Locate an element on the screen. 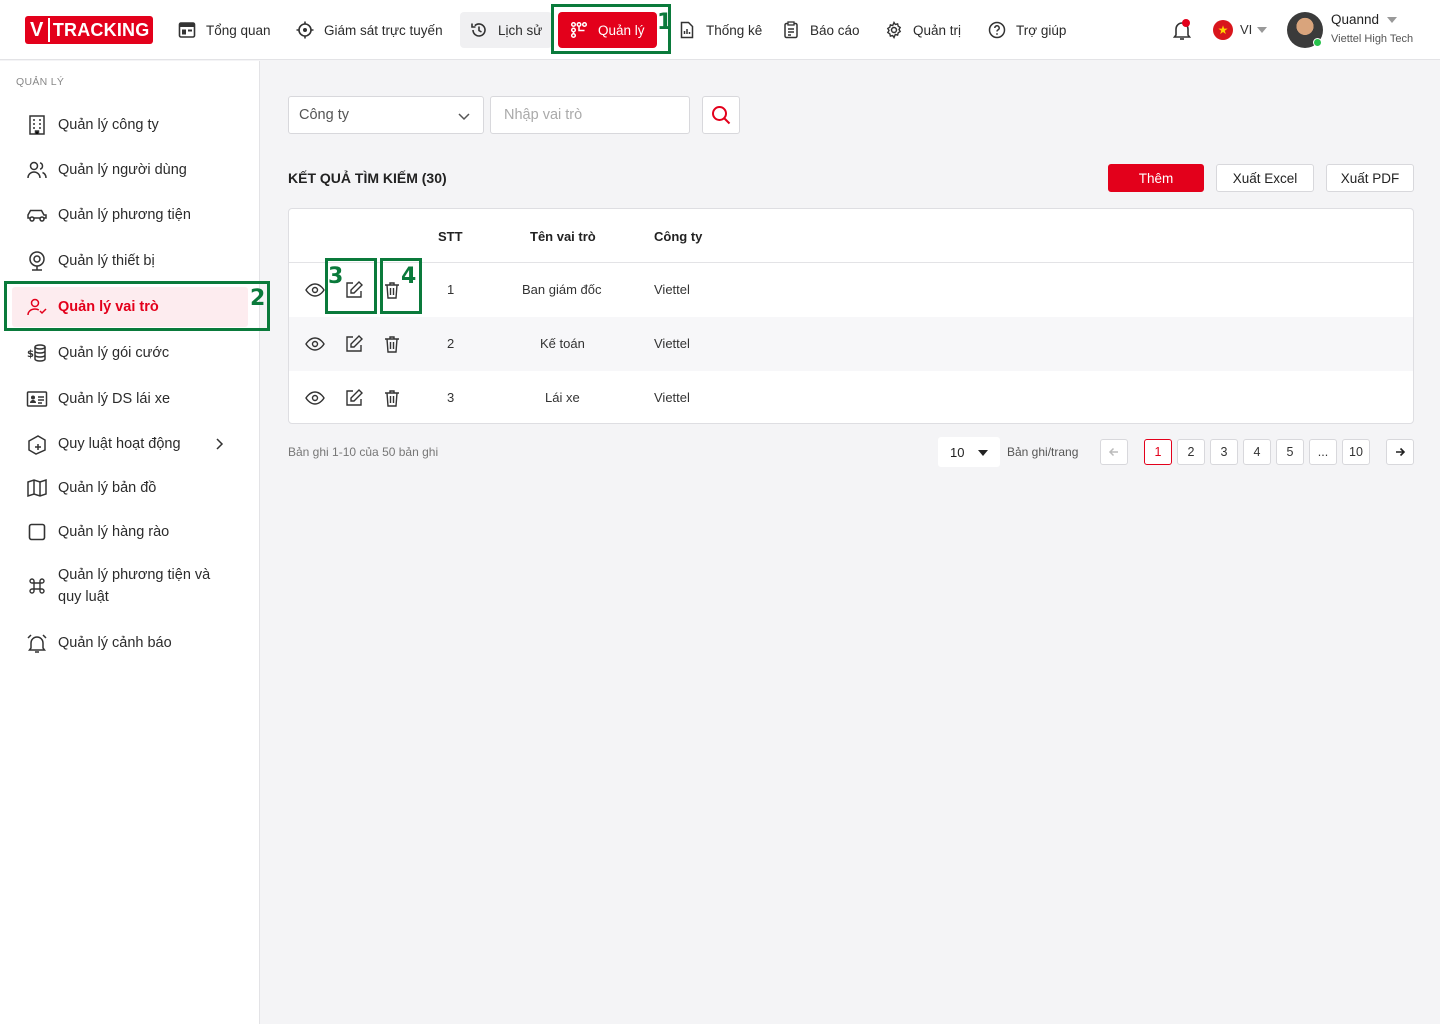  user-org: Viettel High Tech is located at coordinates (1372, 39).